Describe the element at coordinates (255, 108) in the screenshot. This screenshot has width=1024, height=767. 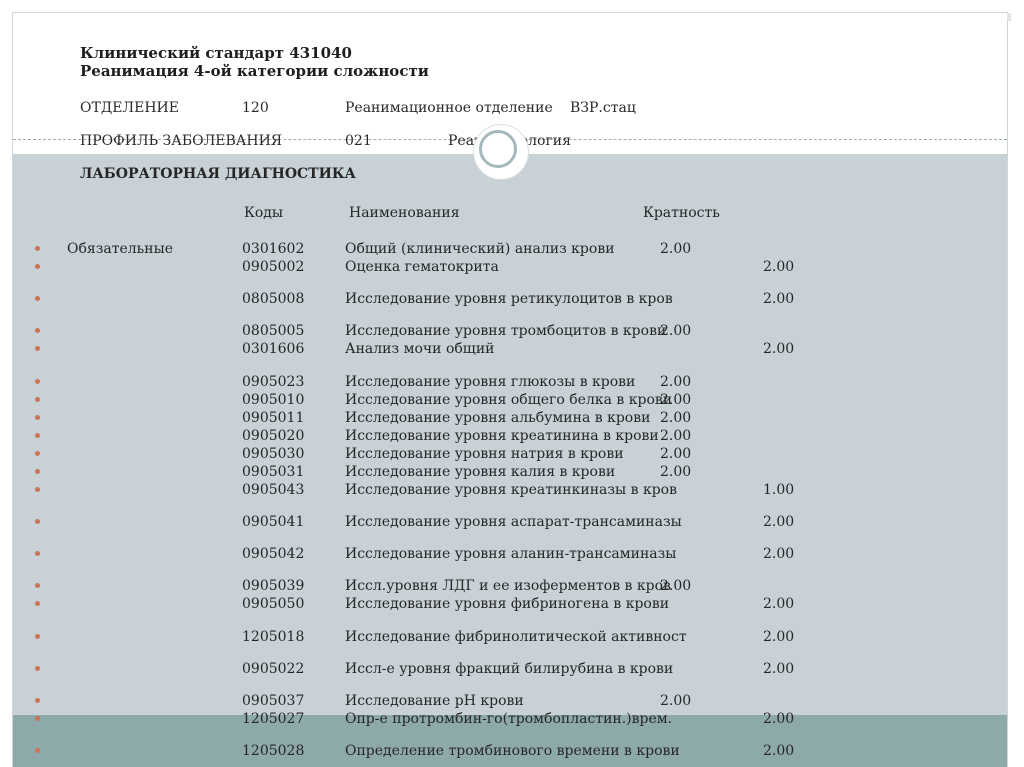
I see `department-code: 120` at that location.